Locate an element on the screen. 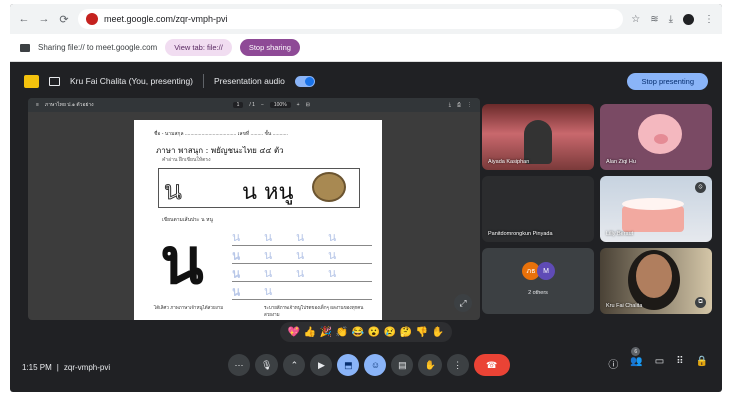 This screenshot has height=396, width=734. sharing-text: Sharing file:// to meet.google.com is located at coordinates (98, 47).